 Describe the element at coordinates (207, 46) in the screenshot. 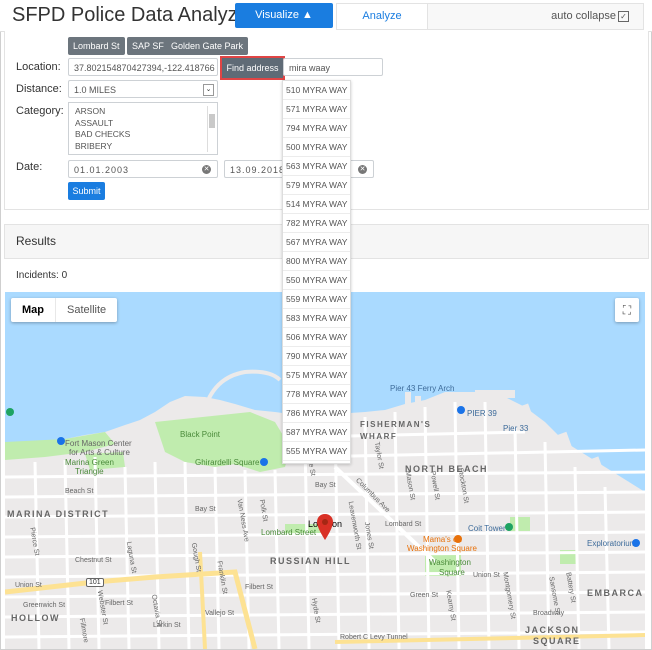

I see `preset-golden-gate-park-button: Golden Gate Park` at that location.